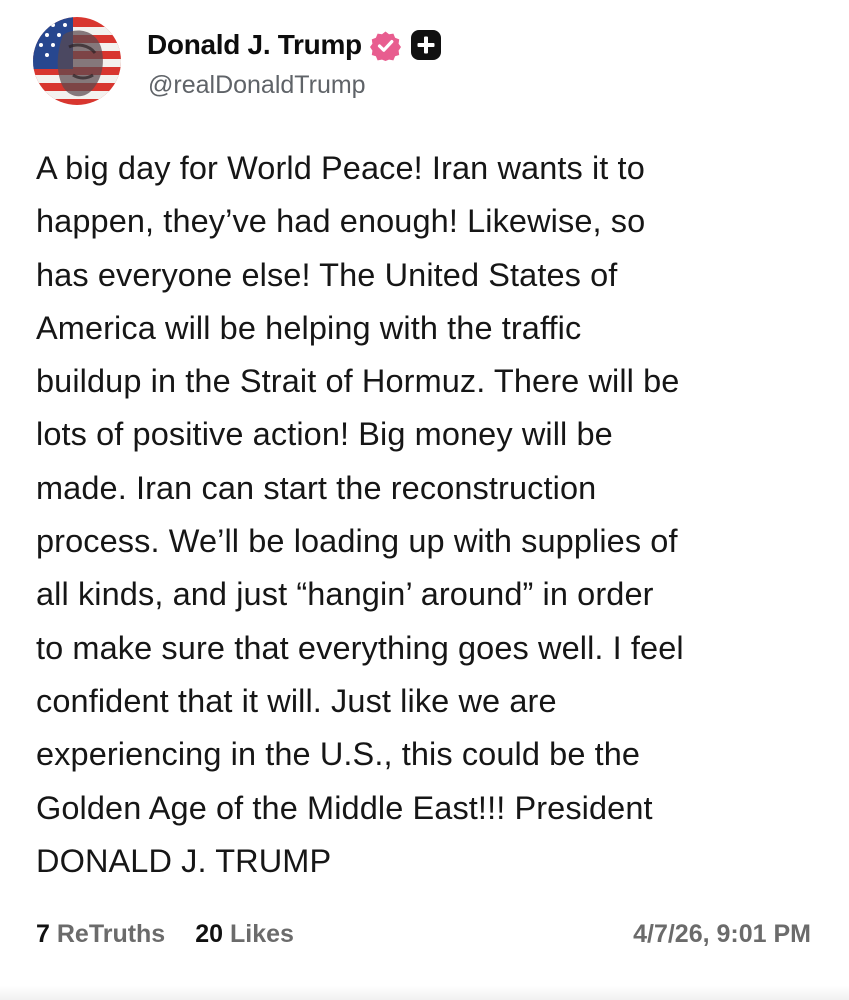  What do you see at coordinates (341, 221) in the screenshot?
I see `post-text-line: happen, they’ve had enough! Likewise, so` at bounding box center [341, 221].